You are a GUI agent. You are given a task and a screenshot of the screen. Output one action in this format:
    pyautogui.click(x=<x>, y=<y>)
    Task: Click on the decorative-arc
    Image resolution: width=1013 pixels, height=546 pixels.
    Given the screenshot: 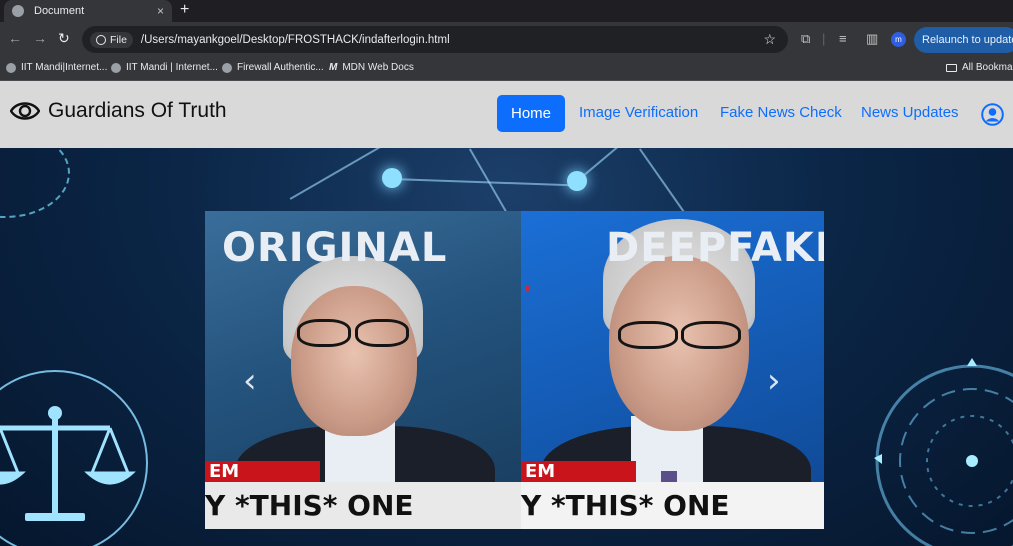 What is the action you would take?
    pyautogui.click(x=35, y=183)
    